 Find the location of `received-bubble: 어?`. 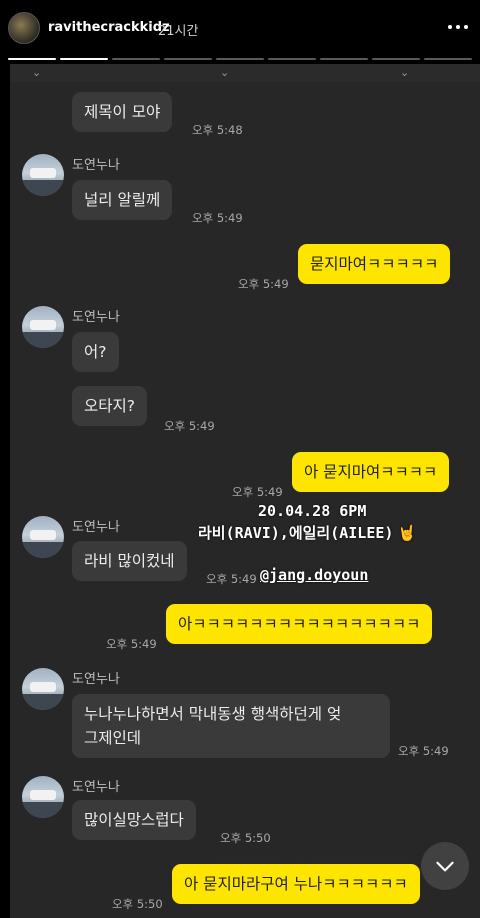

received-bubble: 어? is located at coordinates (95, 352).